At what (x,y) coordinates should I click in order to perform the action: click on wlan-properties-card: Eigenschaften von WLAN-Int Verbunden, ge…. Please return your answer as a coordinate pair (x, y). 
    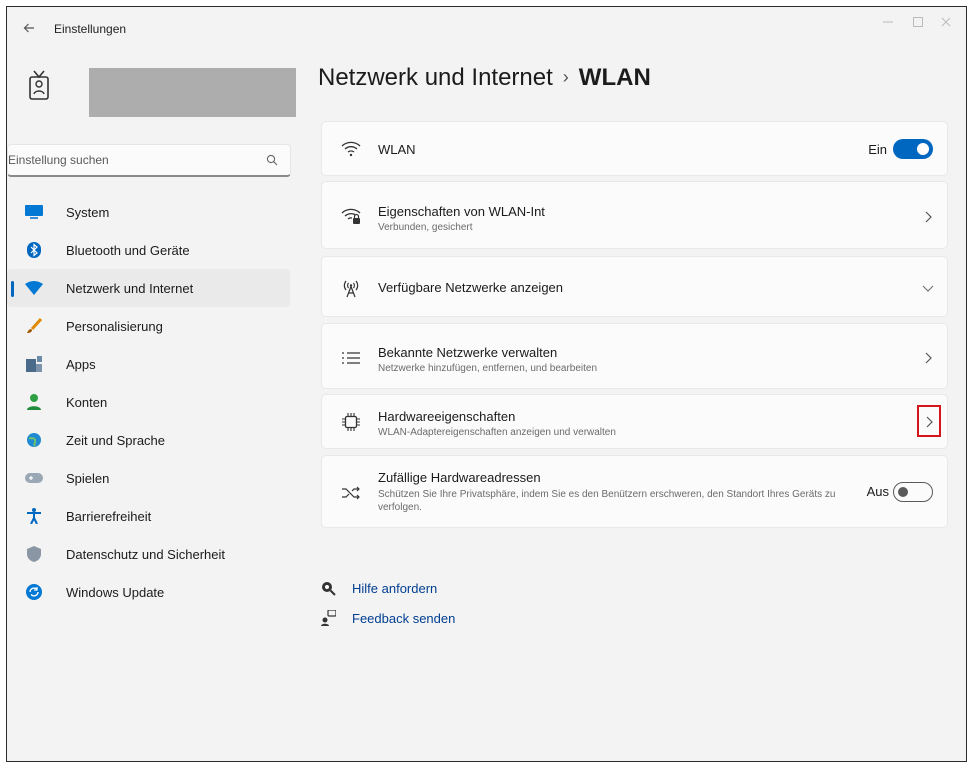
    Looking at the image, I should click on (634, 215).